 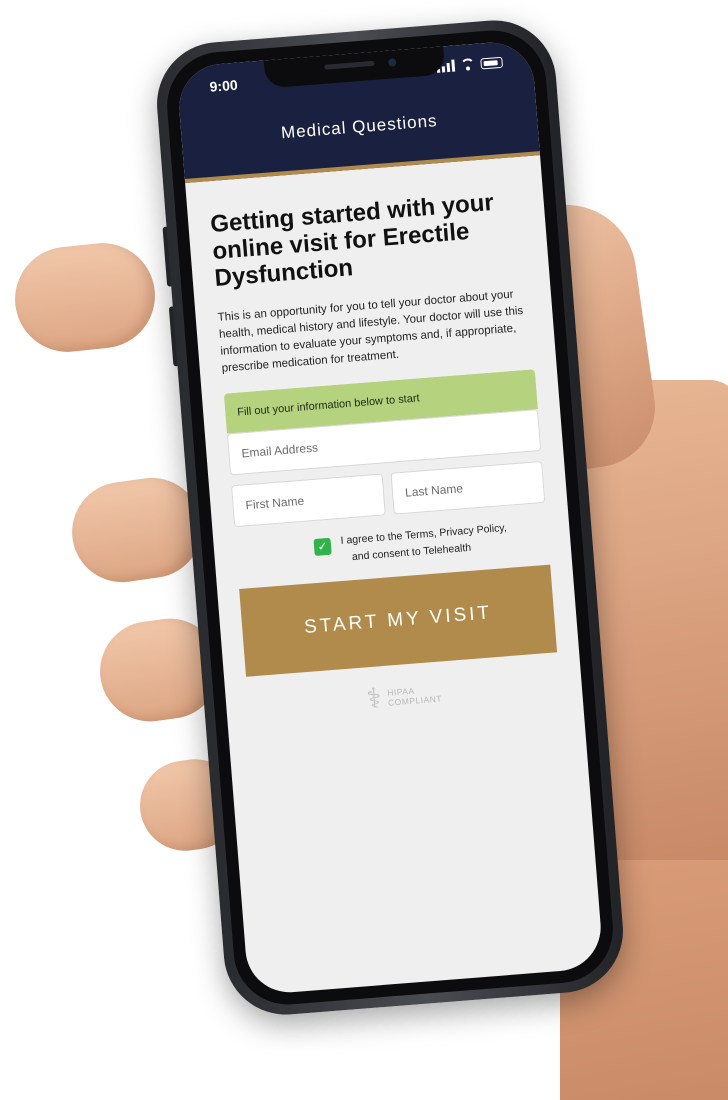 What do you see at coordinates (224, 85) in the screenshot?
I see `status-time: 9:00` at bounding box center [224, 85].